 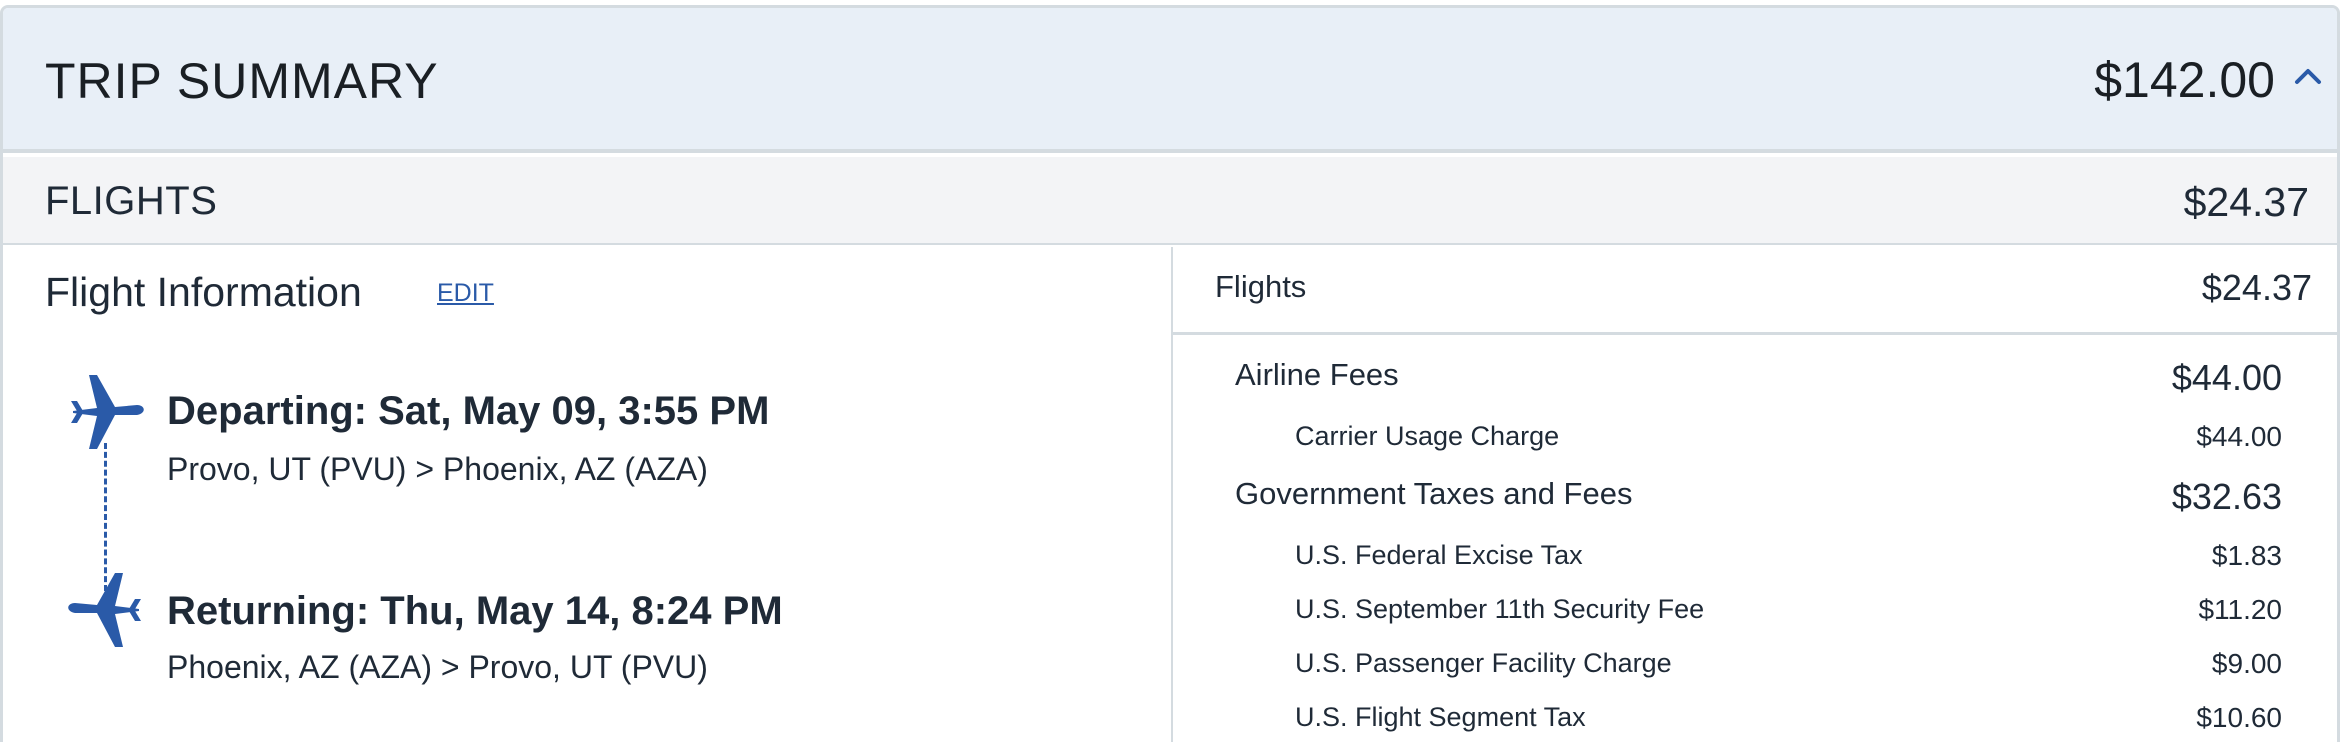 I want to click on trip-summary-title: TRIP SUMMARY, so click(x=242, y=81).